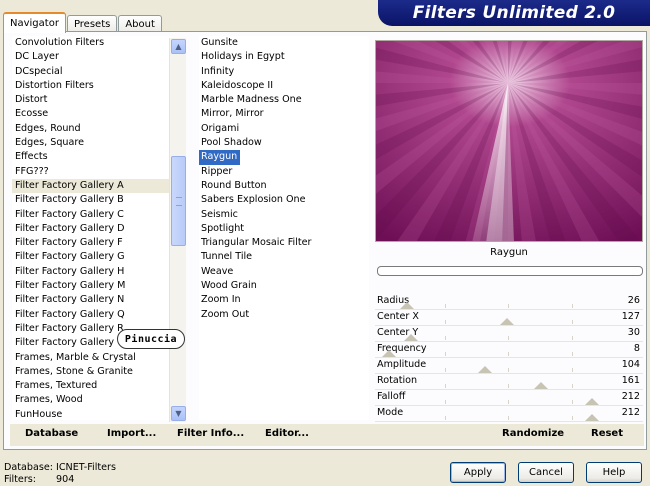  Describe the element at coordinates (92, 57) in the screenshot. I see `category-item: DC Layer` at that location.